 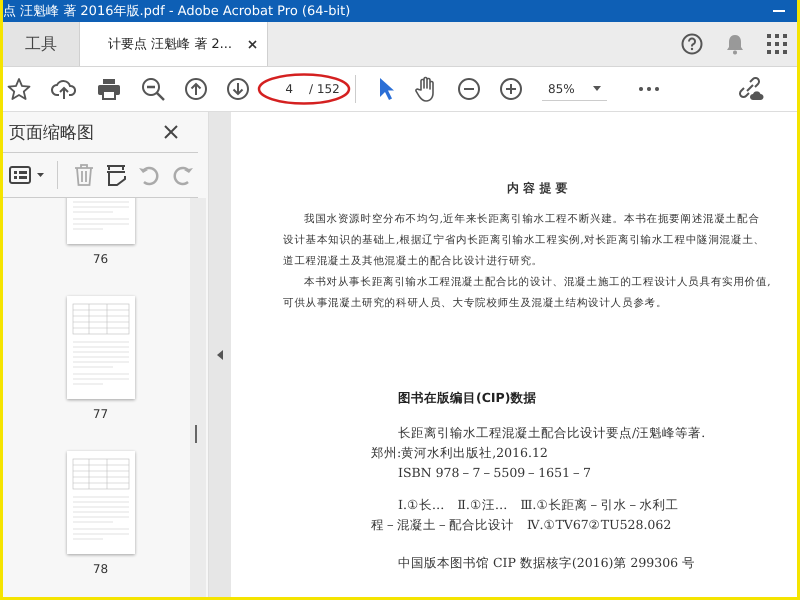 I want to click on text-line: Ⅰ.①长… Ⅱ.①汪… Ⅲ.①长距离－引水－水利工, so click(x=537, y=505).